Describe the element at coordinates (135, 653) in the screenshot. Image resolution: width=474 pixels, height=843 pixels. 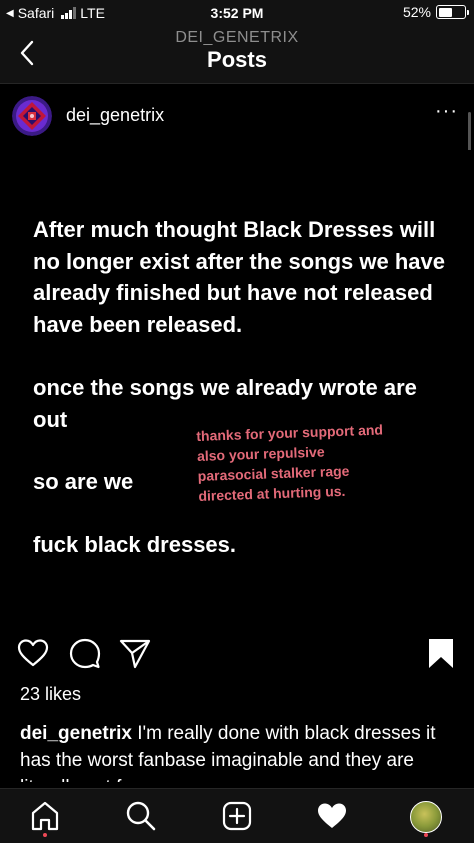
I see `paper-plane-icon` at that location.